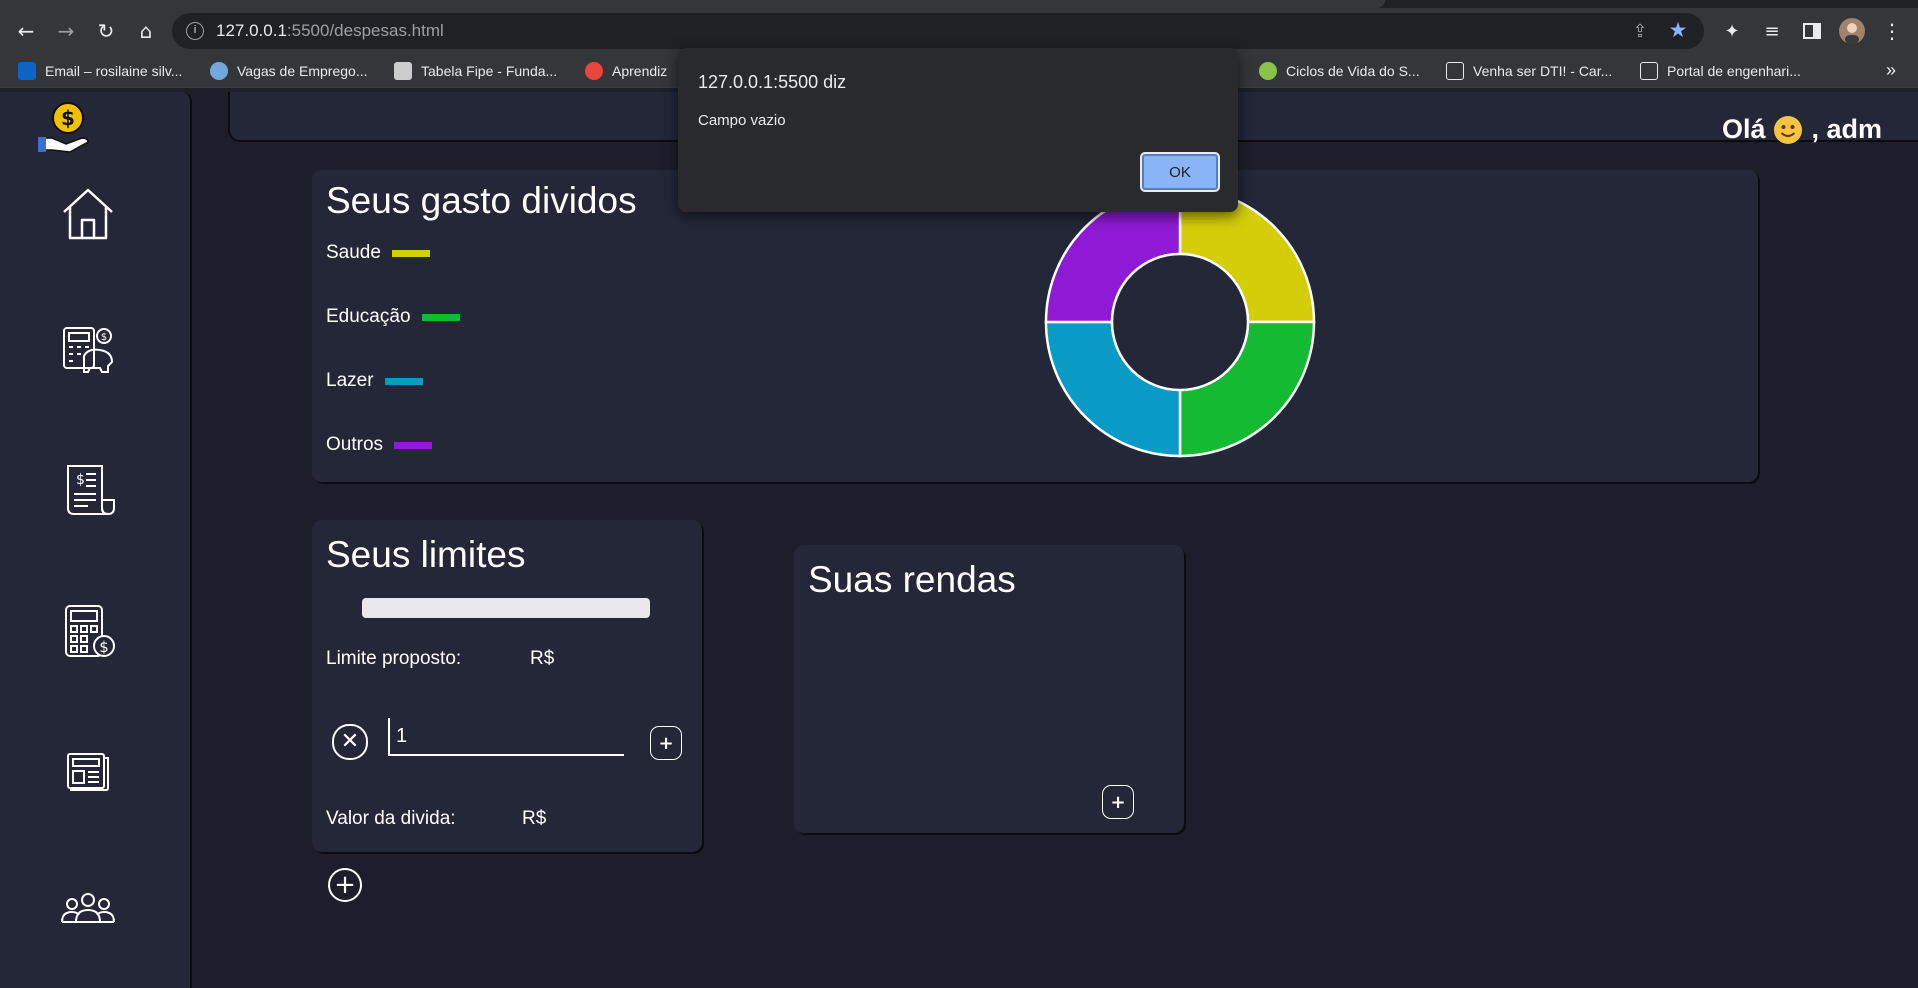 This screenshot has width=1918, height=988. What do you see at coordinates (542, 658) in the screenshot?
I see `proposed-limit-value: R$` at bounding box center [542, 658].